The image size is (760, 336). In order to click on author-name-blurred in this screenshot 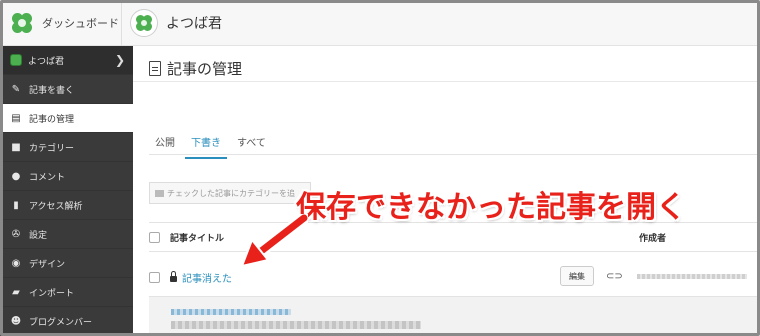, I will do `click(692, 276)`.